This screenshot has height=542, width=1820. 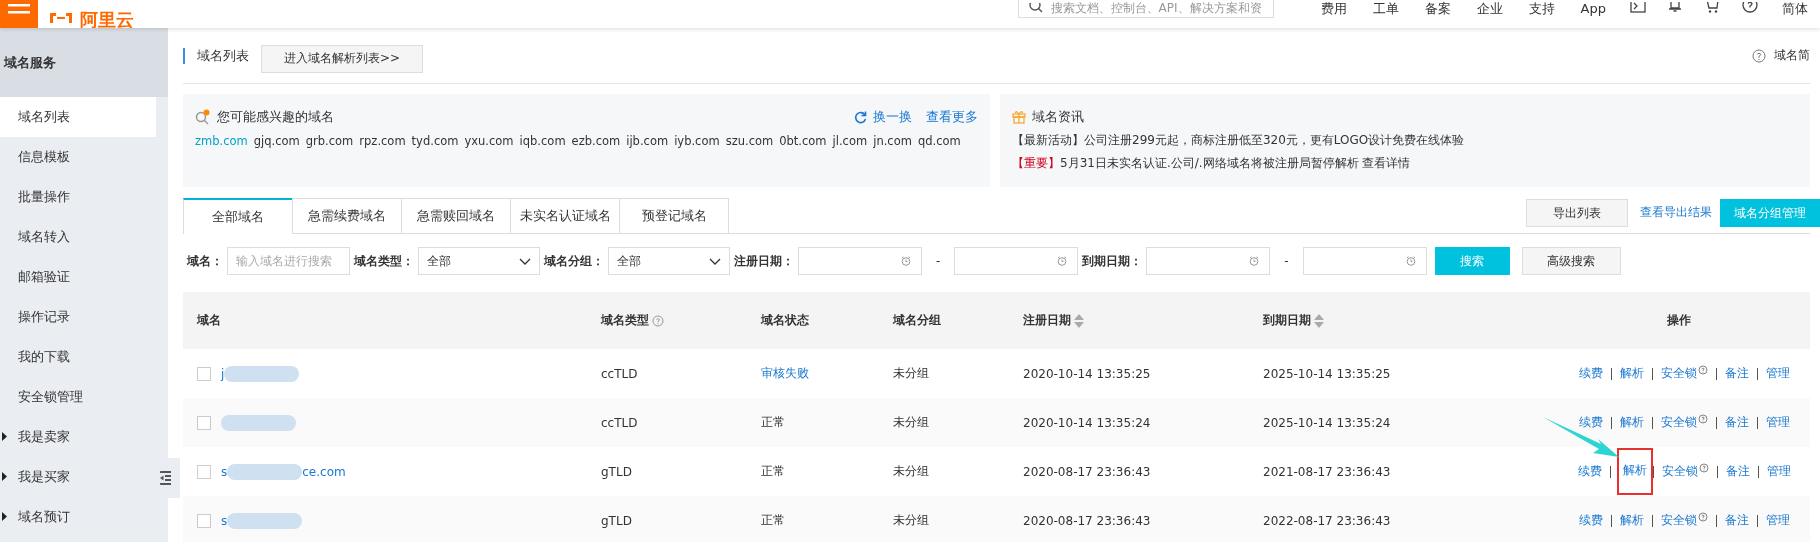 I want to click on language-link: 简体, so click(x=1795, y=15).